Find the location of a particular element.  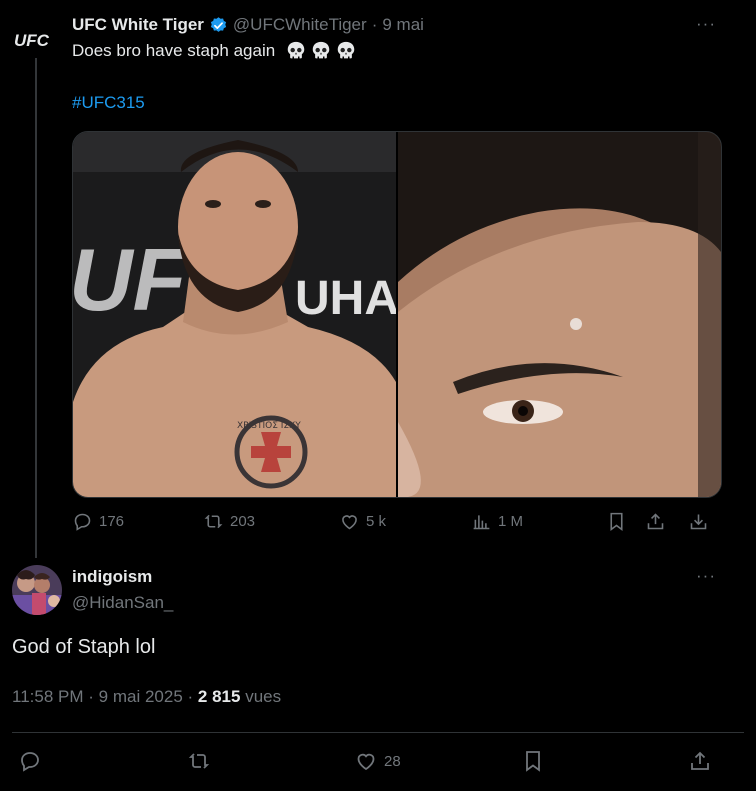

tweet-header: UFC White Tiger @UFCWhiteTiger · 9 mai is located at coordinates (248, 25).